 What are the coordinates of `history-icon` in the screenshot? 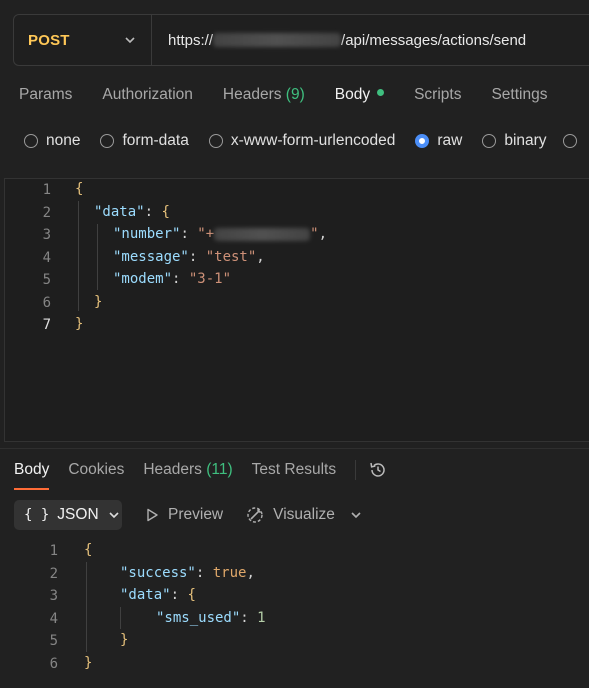 It's located at (378, 470).